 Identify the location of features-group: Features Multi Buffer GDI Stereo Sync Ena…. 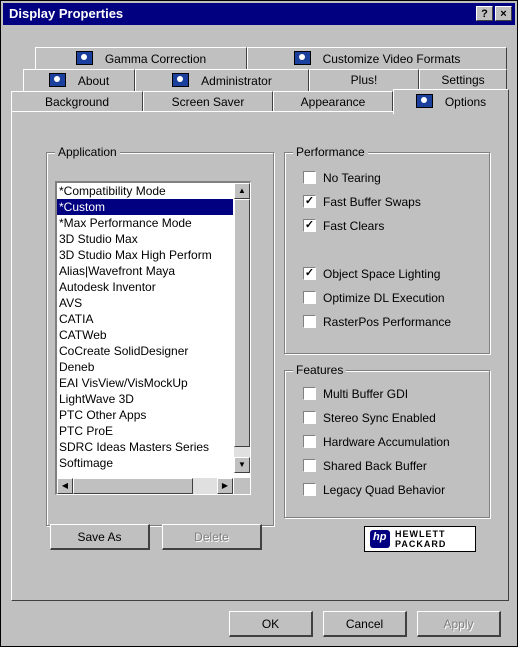
(387, 440).